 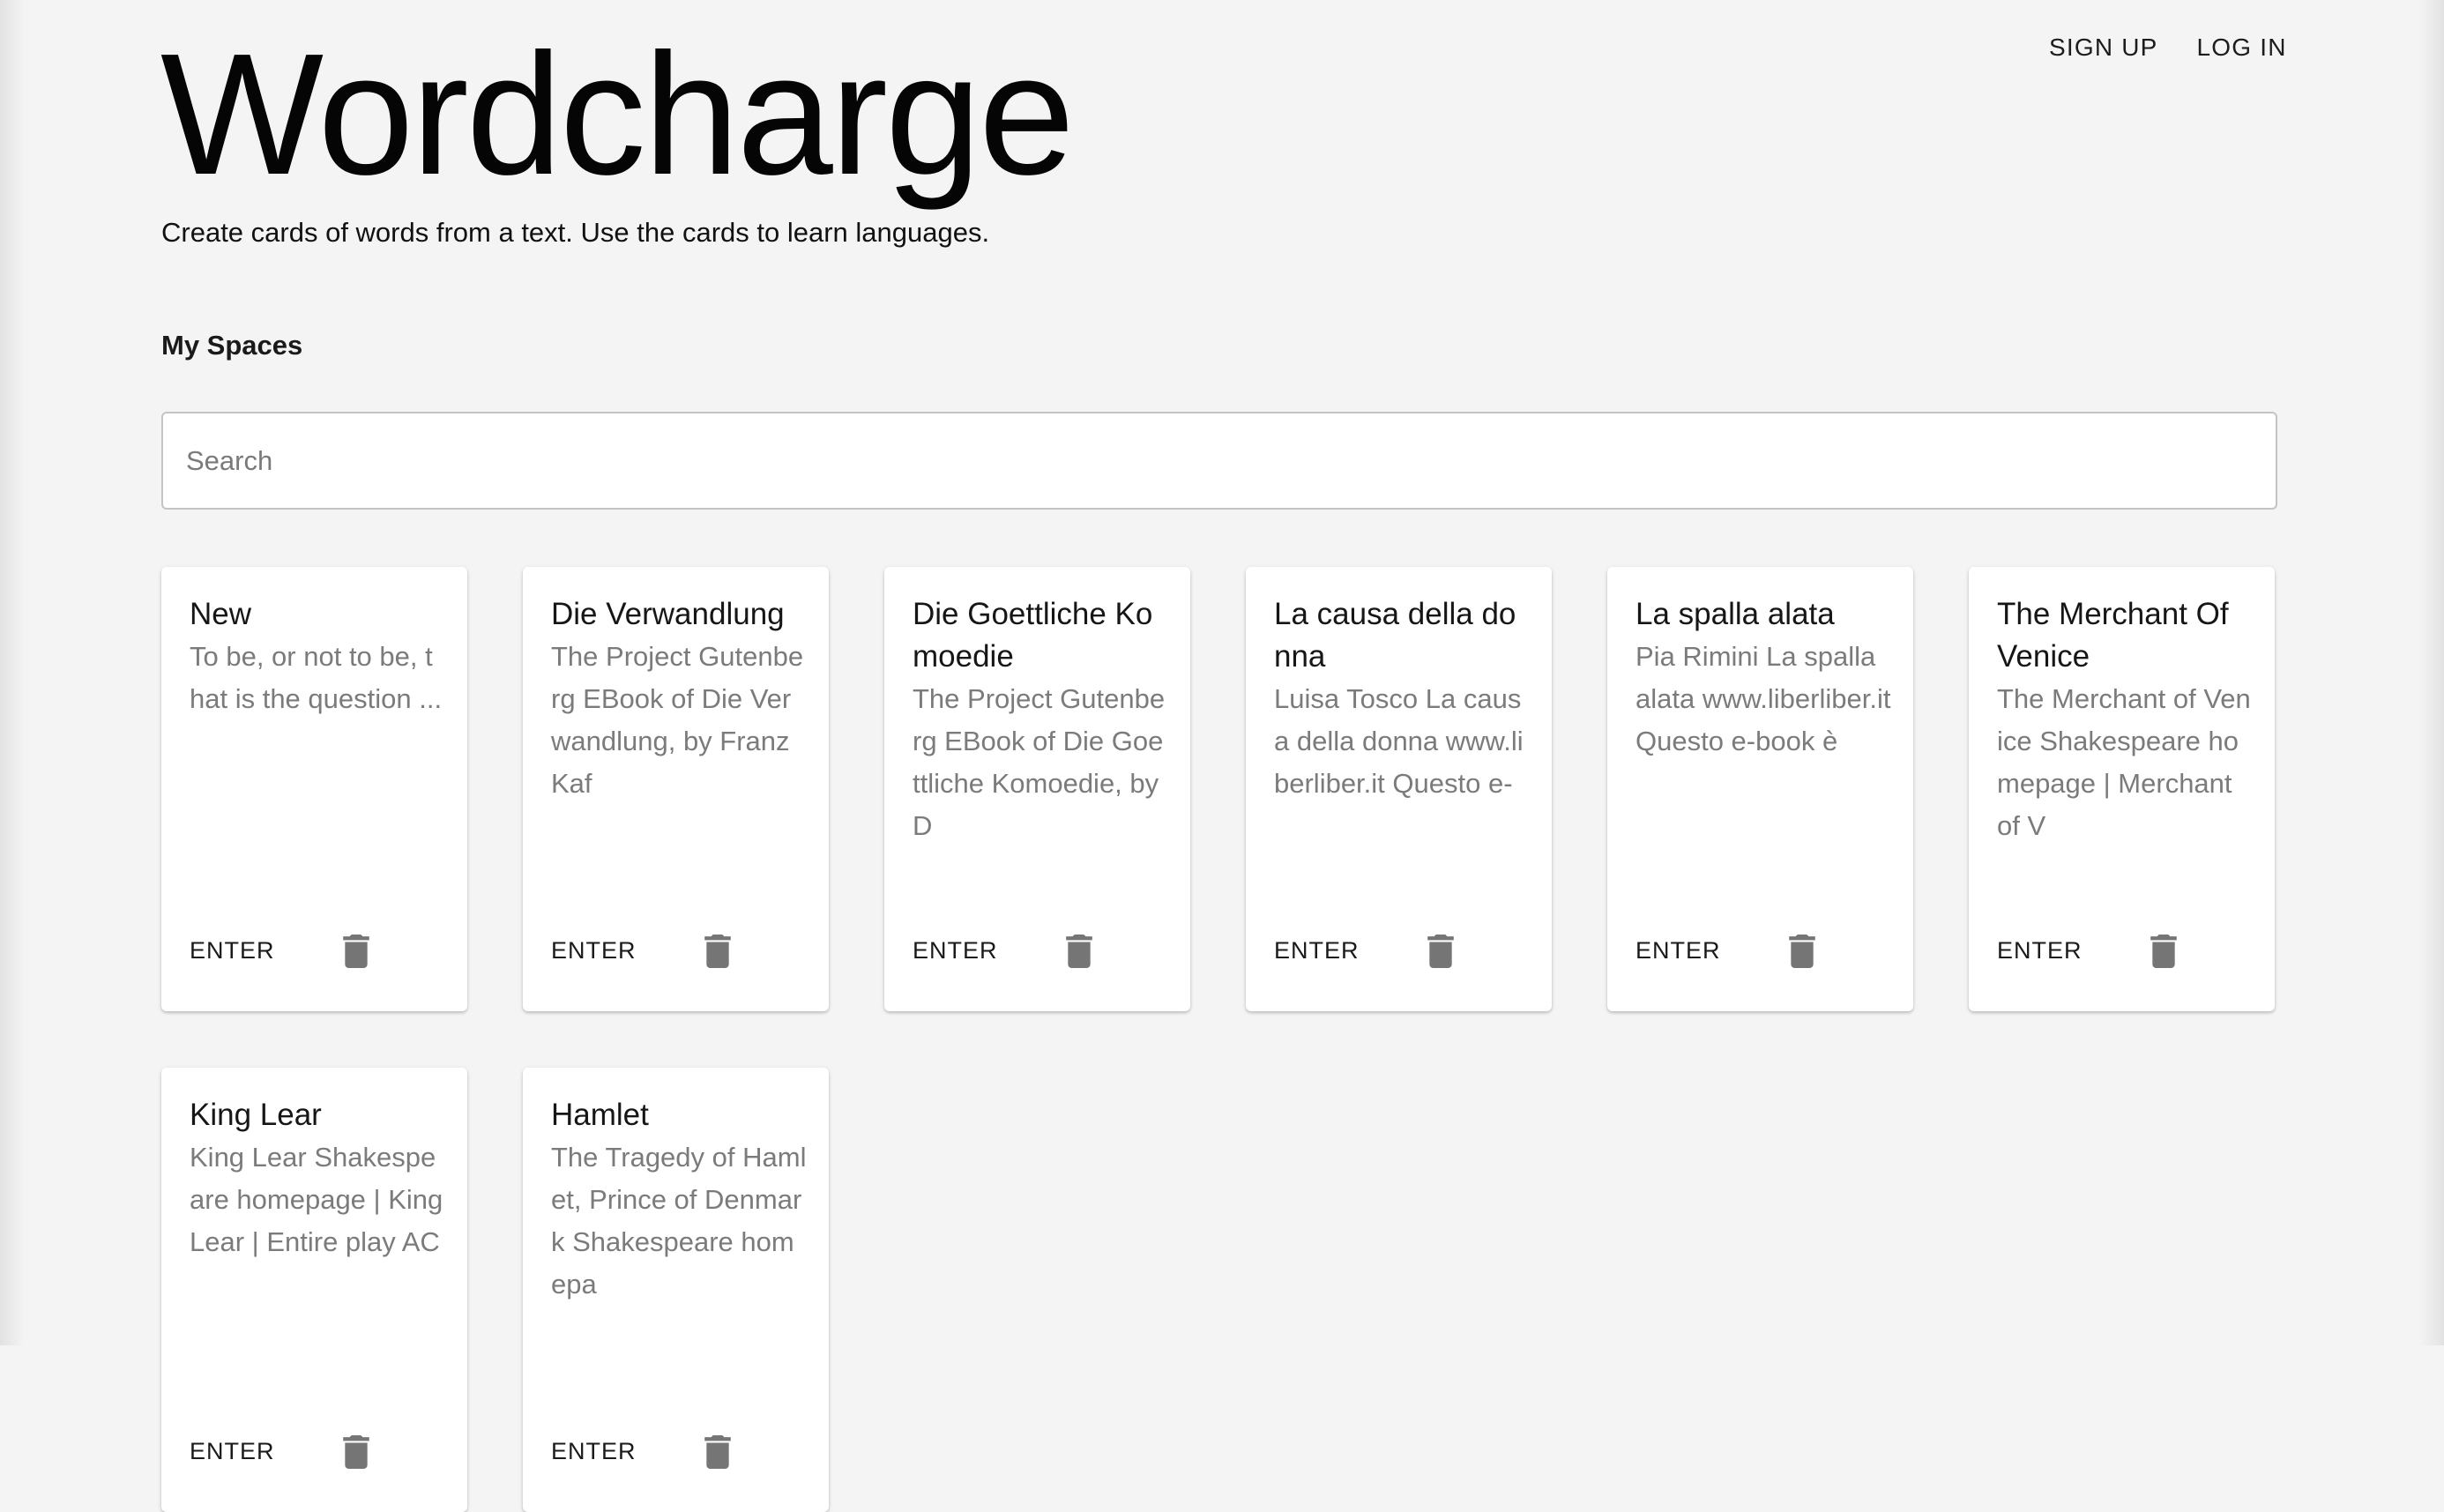 What do you see at coordinates (221, 614) in the screenshot?
I see `card-title: New` at bounding box center [221, 614].